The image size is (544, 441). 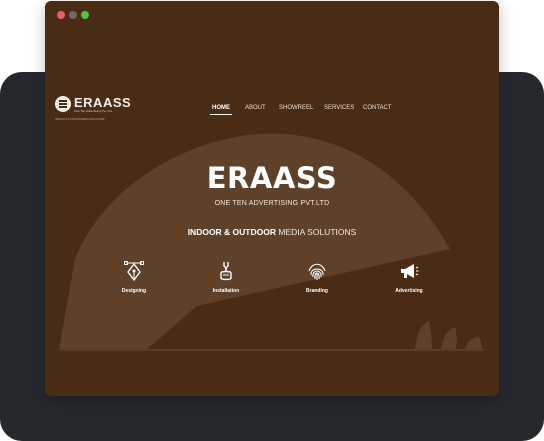 What do you see at coordinates (409, 291) in the screenshot?
I see `service-label: Advertising` at bounding box center [409, 291].